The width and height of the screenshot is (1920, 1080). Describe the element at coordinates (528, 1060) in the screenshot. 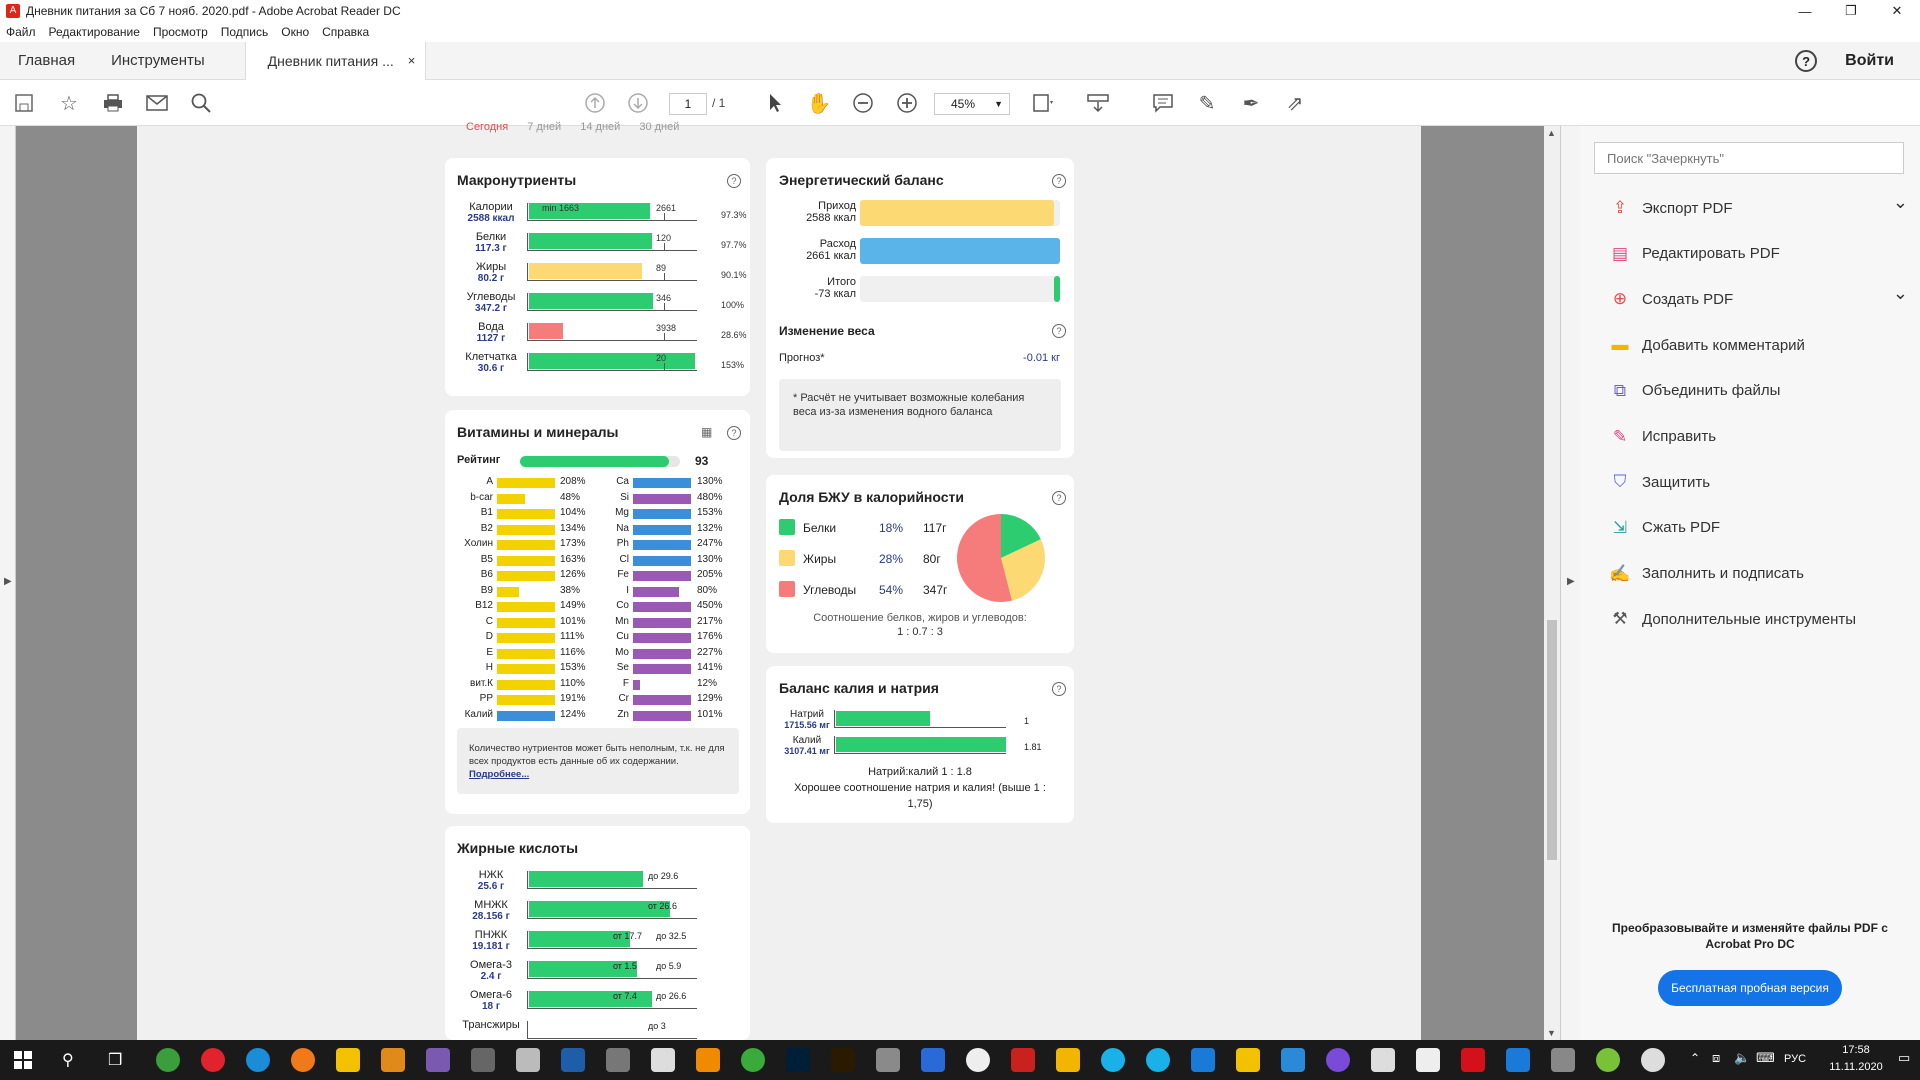

I see `notepad-icon` at that location.